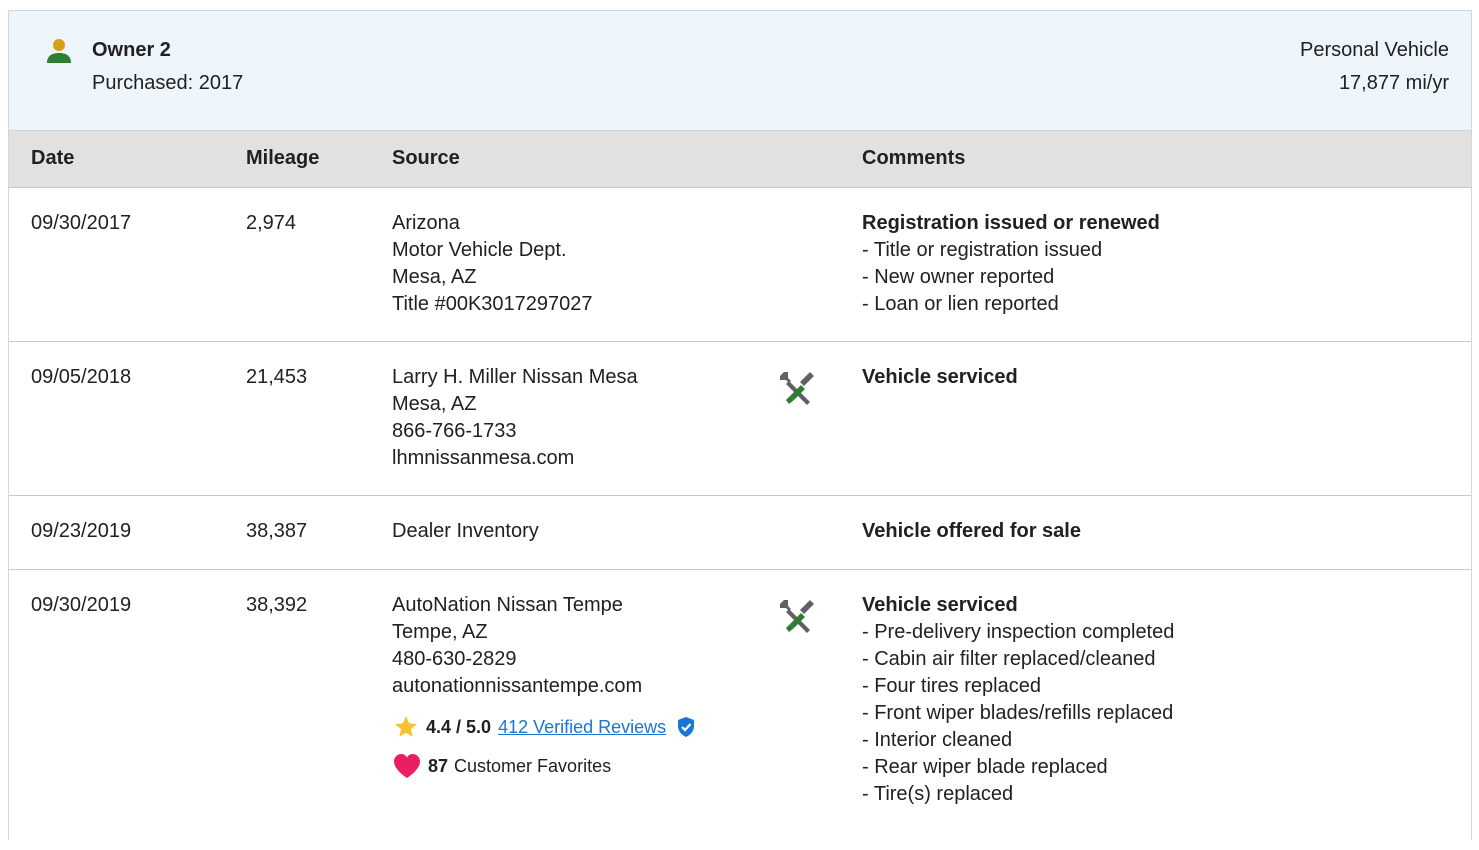  What do you see at coordinates (81, 605) in the screenshot?
I see `row-date: 09/30/2019` at bounding box center [81, 605].